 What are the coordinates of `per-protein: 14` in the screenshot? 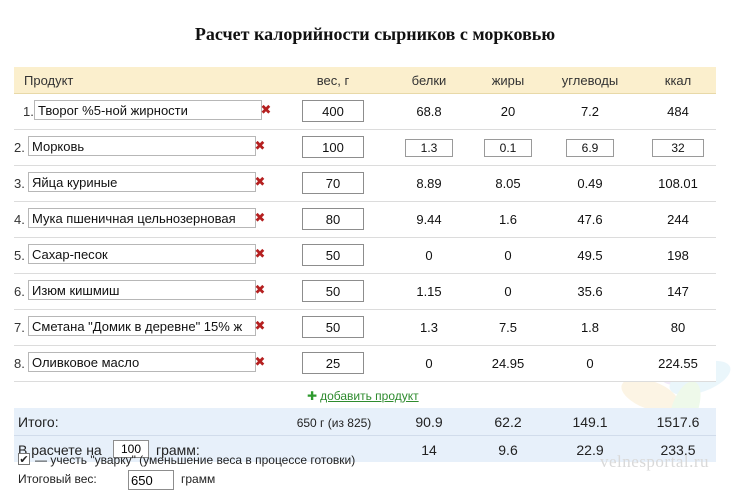 It's located at (429, 450).